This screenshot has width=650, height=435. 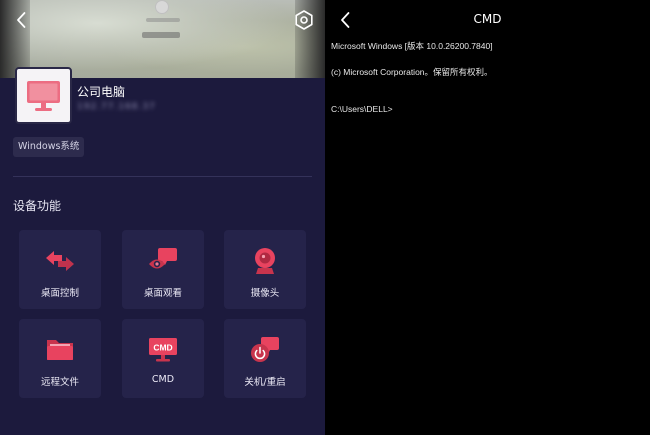 I want to click on feature-label: 关机/重启, so click(x=265, y=382).